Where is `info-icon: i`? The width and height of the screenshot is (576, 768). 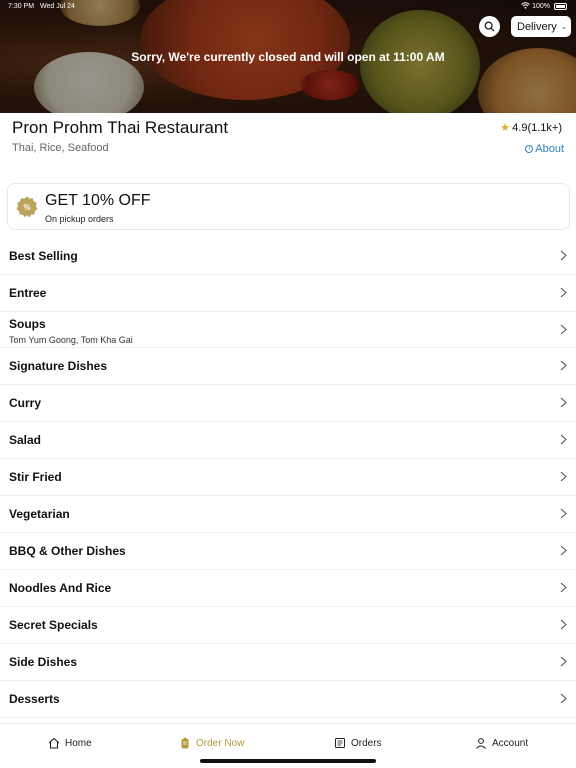
info-icon: i is located at coordinates (529, 149).